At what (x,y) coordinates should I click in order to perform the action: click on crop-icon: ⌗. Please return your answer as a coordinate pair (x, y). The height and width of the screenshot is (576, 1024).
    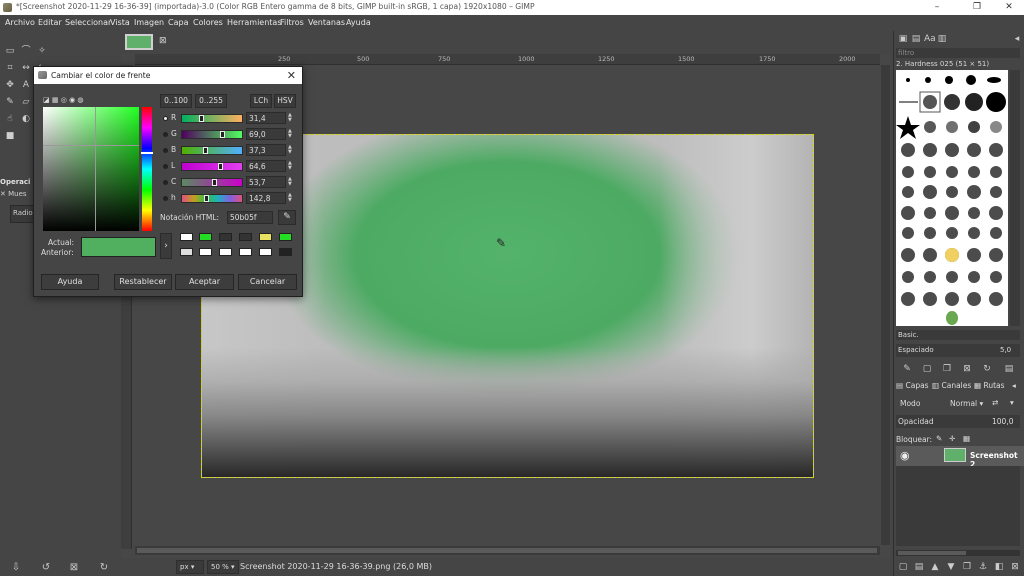
    Looking at the image, I should click on (10, 68).